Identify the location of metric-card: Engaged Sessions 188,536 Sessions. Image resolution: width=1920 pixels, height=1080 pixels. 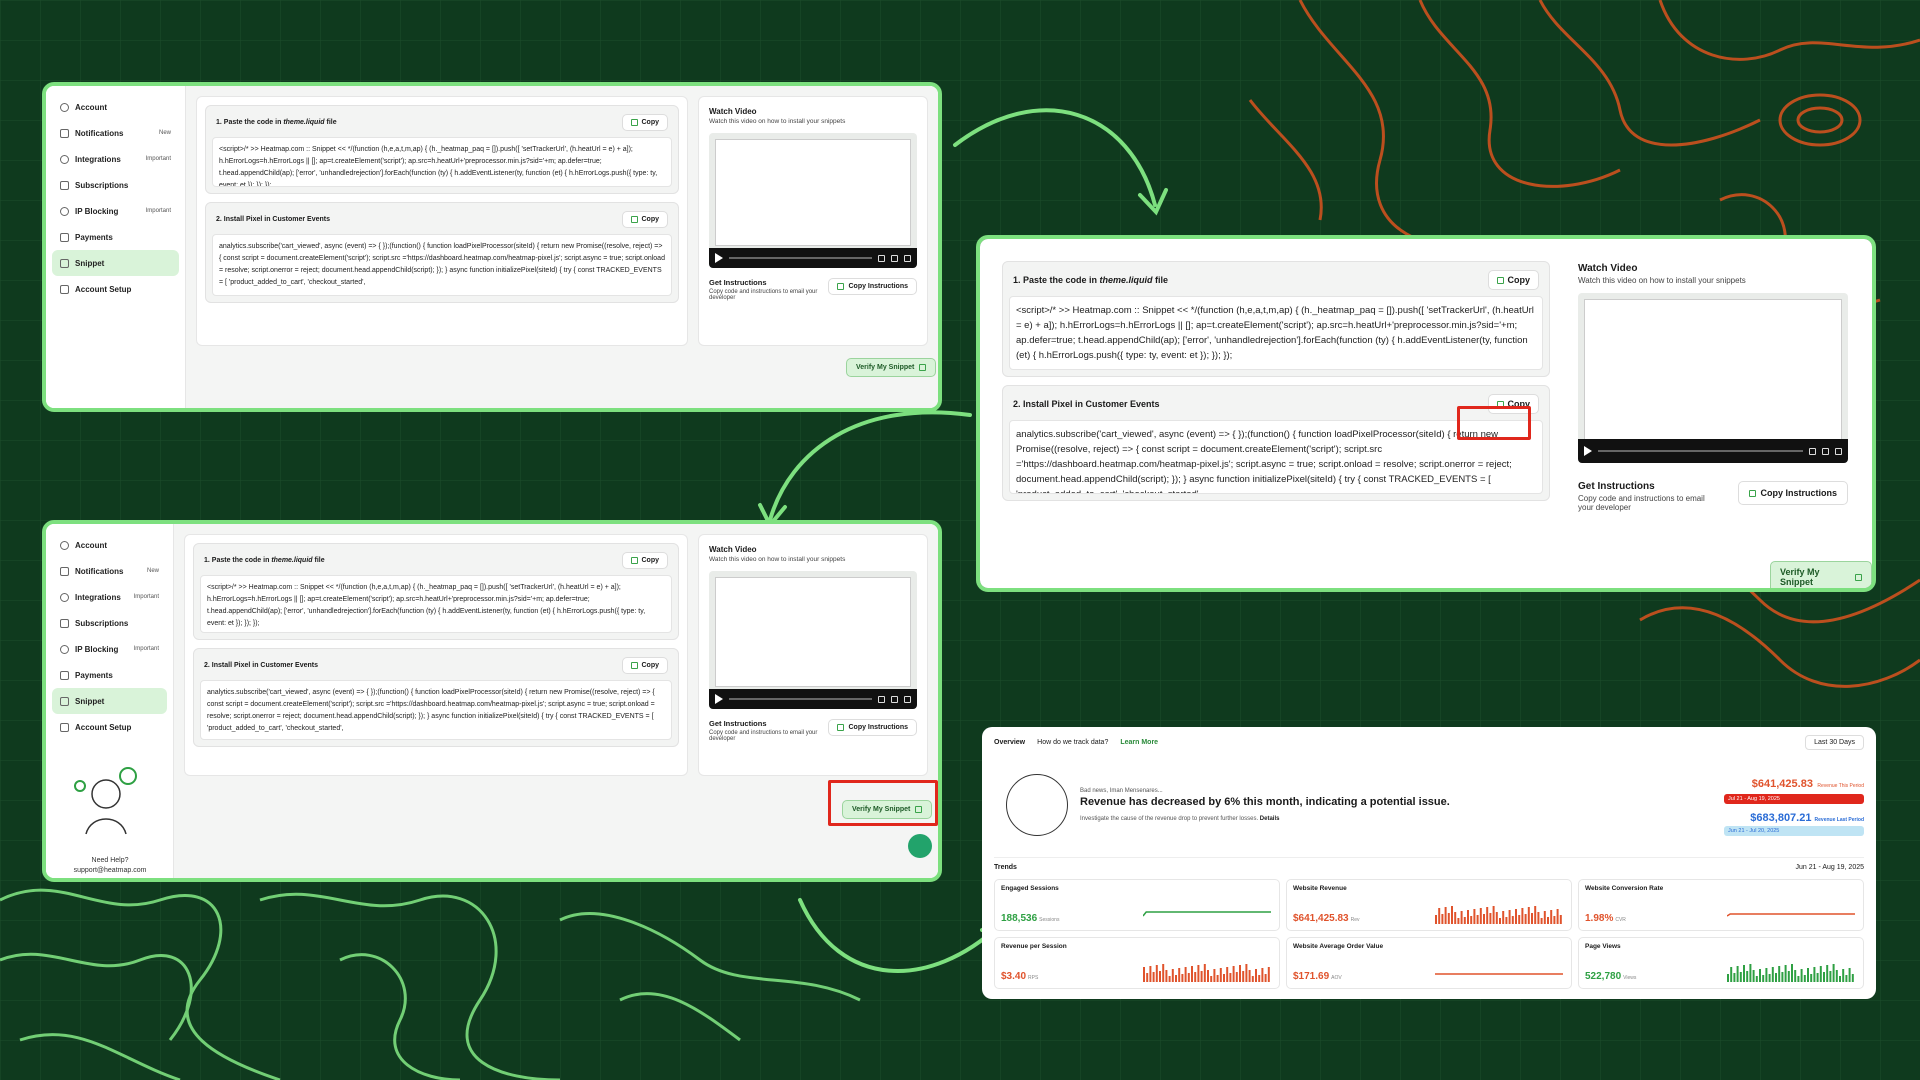
(1137, 905).